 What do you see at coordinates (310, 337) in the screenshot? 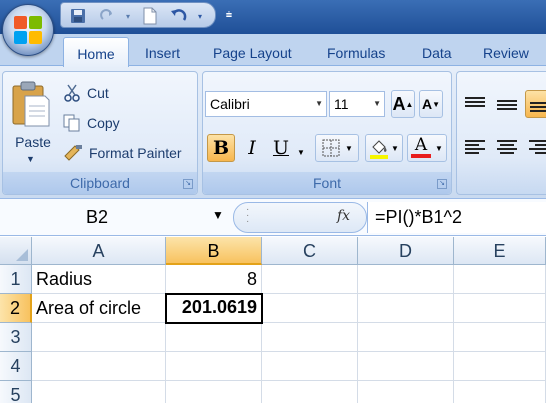
I see `cell-c3` at bounding box center [310, 337].